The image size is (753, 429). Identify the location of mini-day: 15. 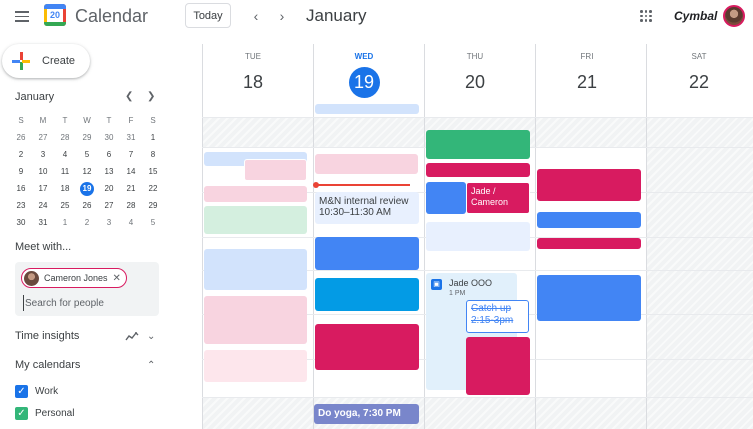
(153, 171).